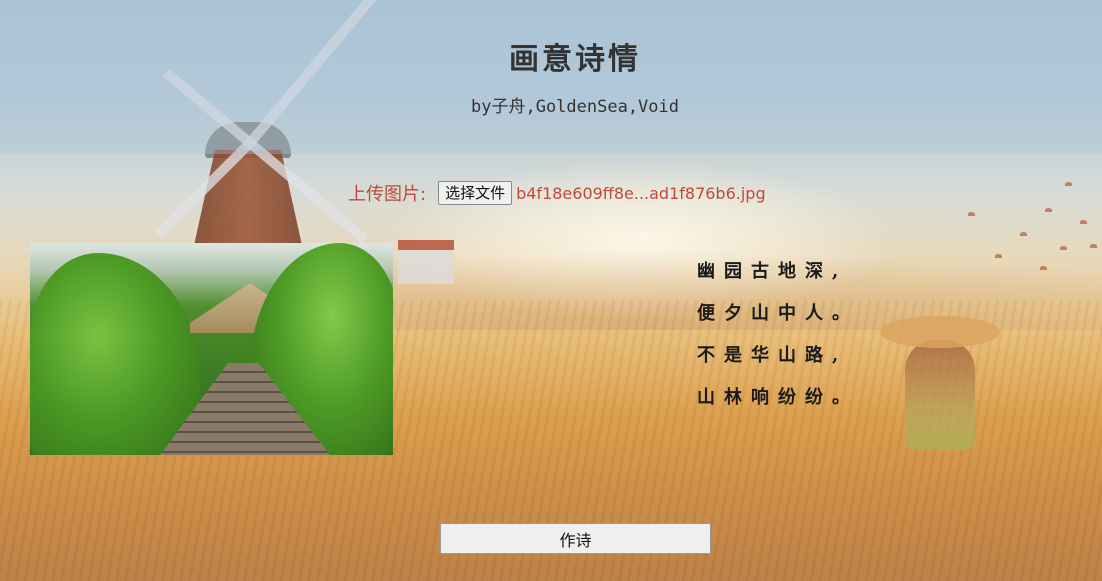 This screenshot has height=581, width=1102. What do you see at coordinates (641, 193) in the screenshot?
I see `selected-file-name: b4f18e609ff8e...ad1f876b6.jpg` at bounding box center [641, 193].